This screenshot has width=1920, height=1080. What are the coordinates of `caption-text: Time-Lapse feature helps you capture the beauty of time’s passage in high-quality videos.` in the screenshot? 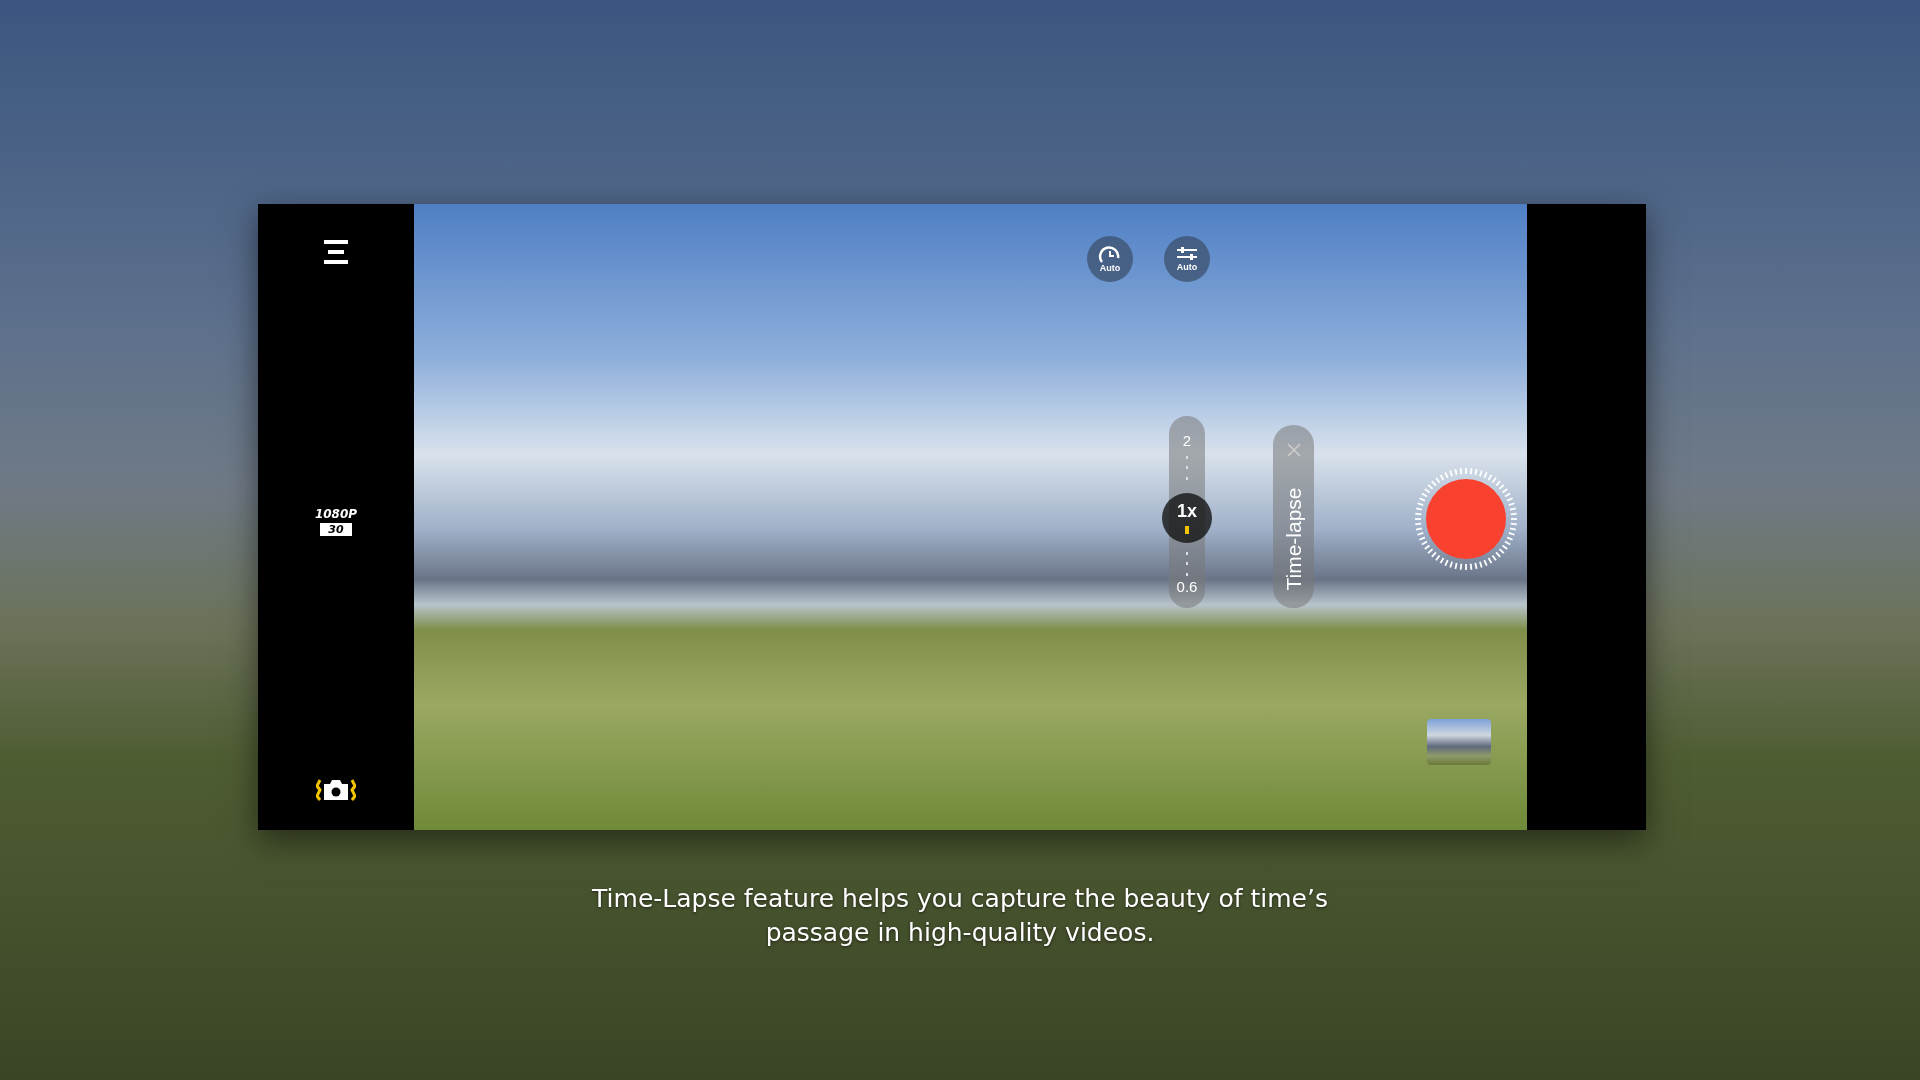 It's located at (960, 916).